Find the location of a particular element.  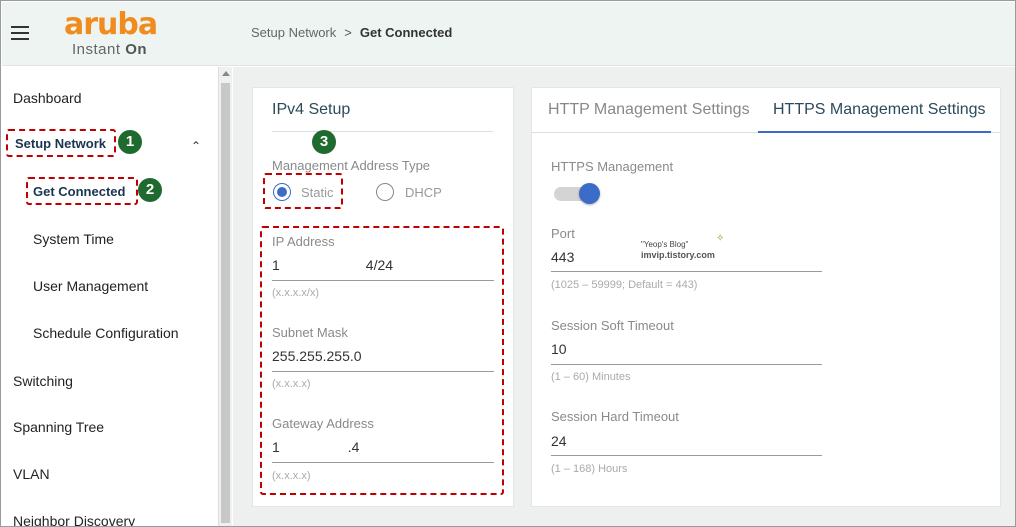

tab-https-management: HTTPS Management Settings is located at coordinates (879, 110).